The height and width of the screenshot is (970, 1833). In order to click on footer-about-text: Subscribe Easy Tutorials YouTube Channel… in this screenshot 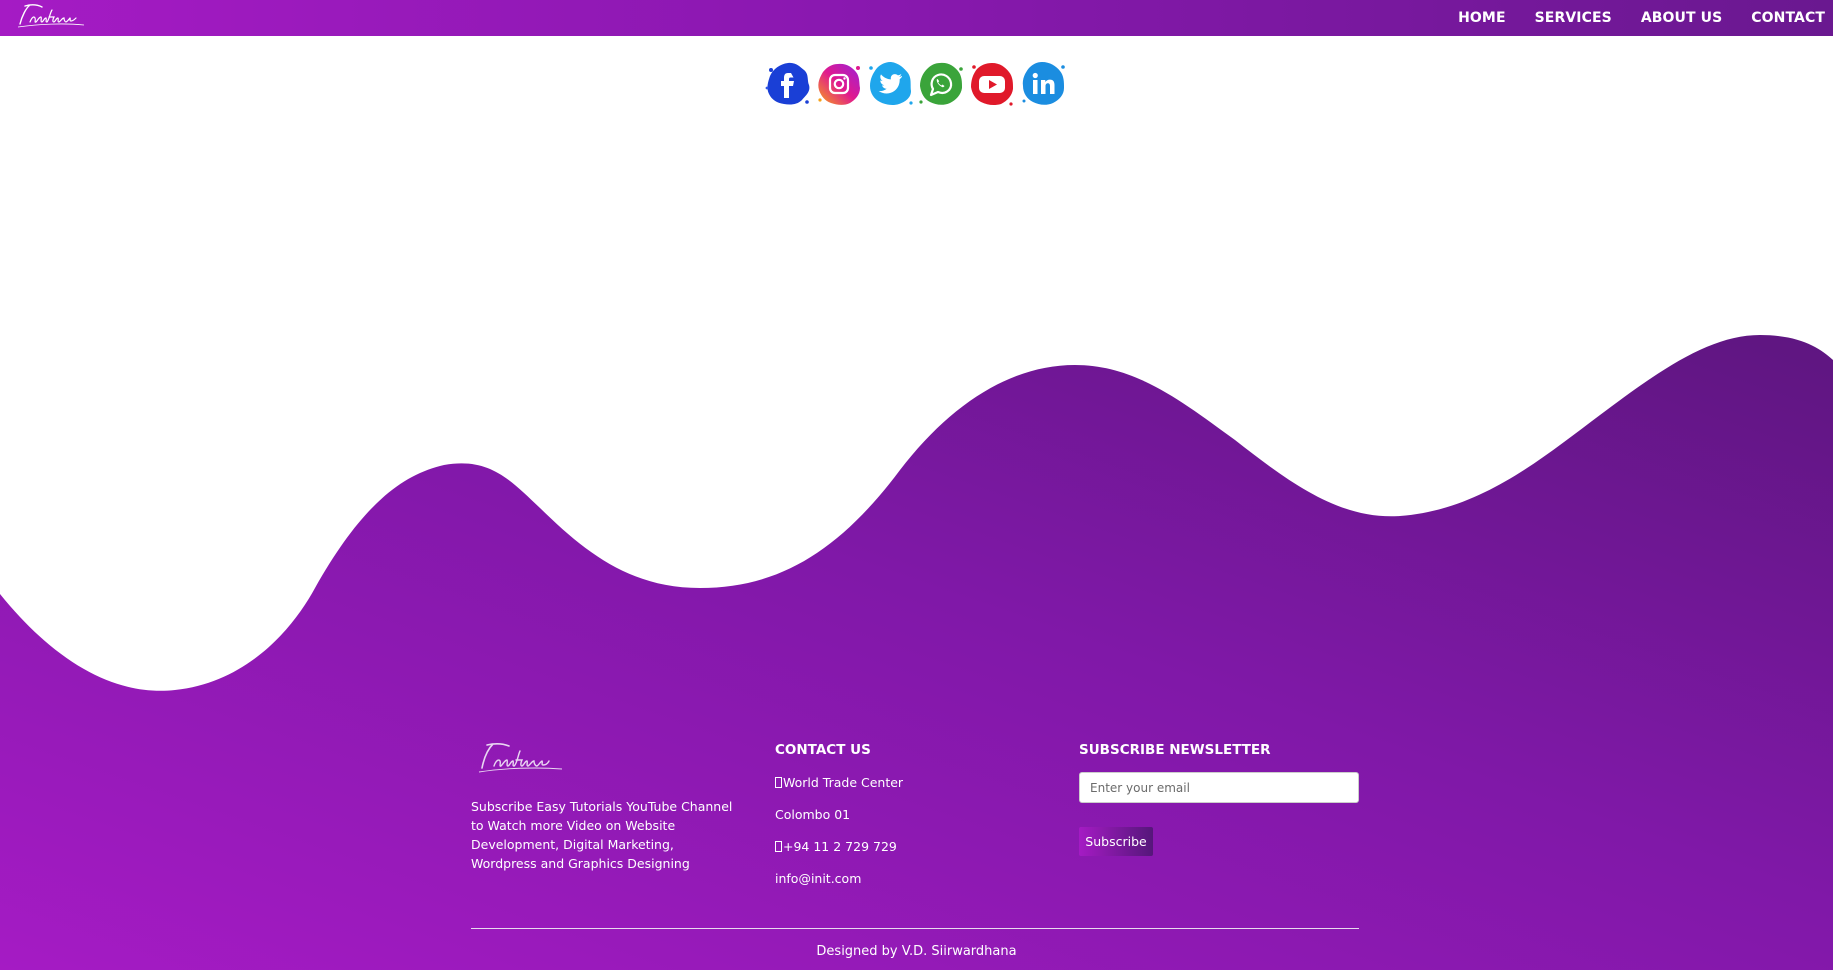, I will do `click(602, 835)`.